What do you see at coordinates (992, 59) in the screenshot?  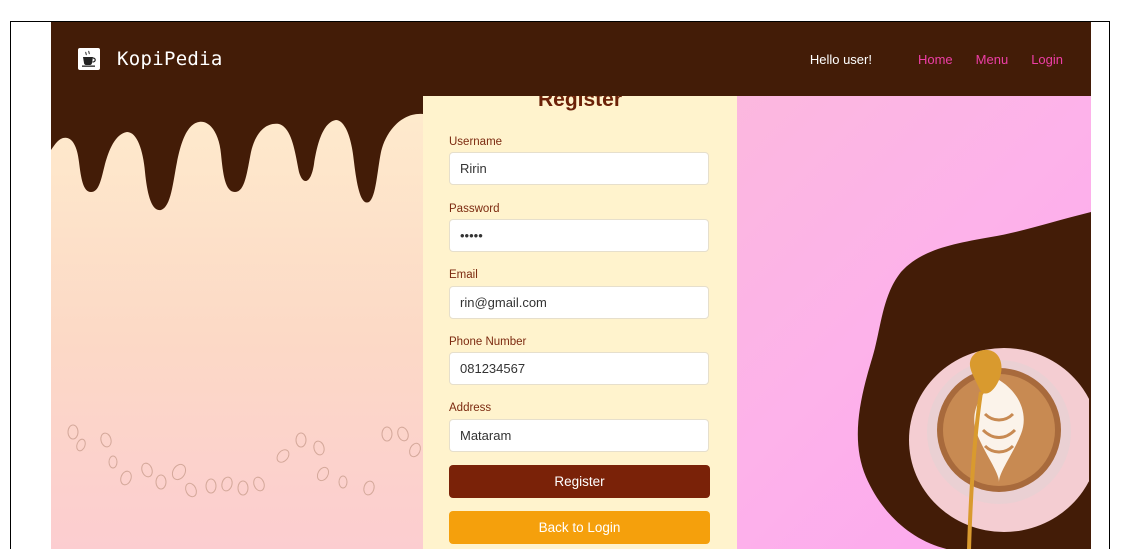 I see `nav-link-menu: Menu` at bounding box center [992, 59].